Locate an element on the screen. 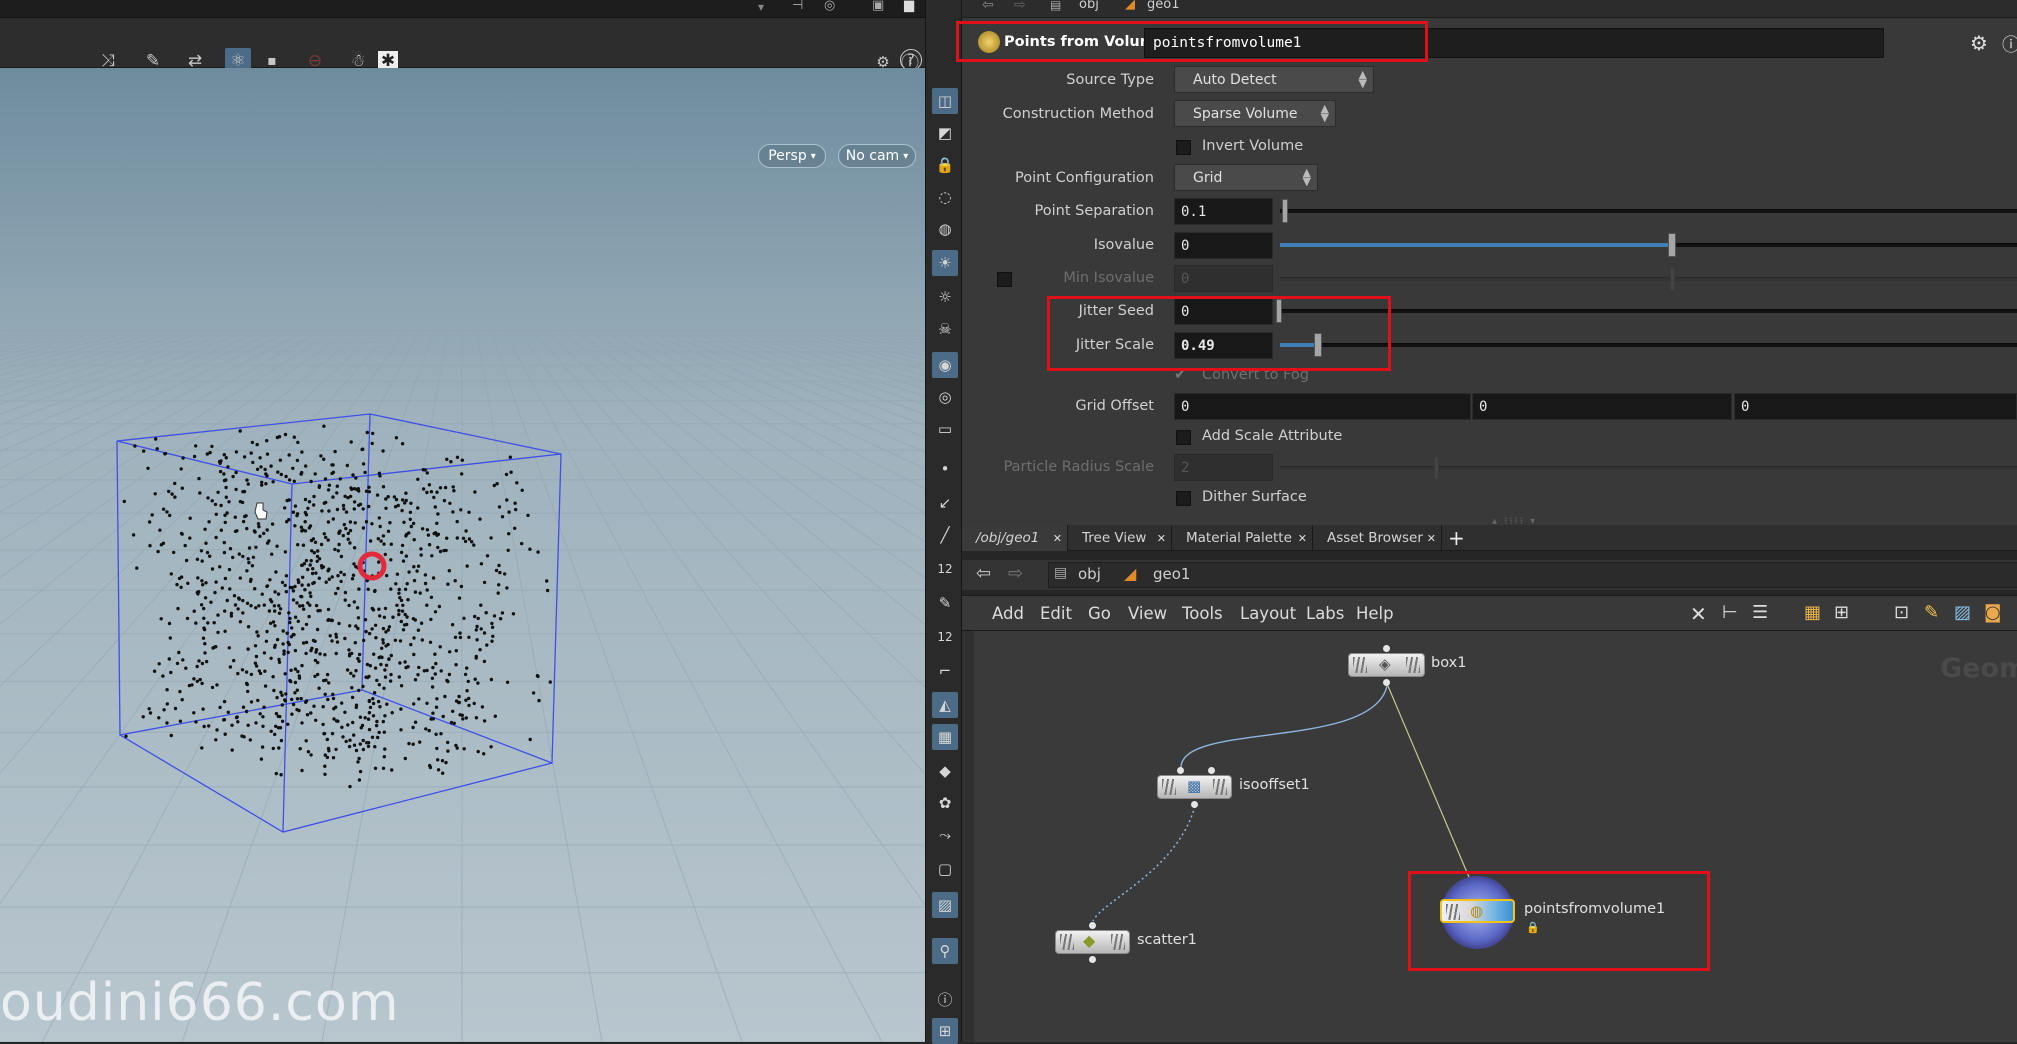  checker-icon: ▦ is located at coordinates (945, 737).